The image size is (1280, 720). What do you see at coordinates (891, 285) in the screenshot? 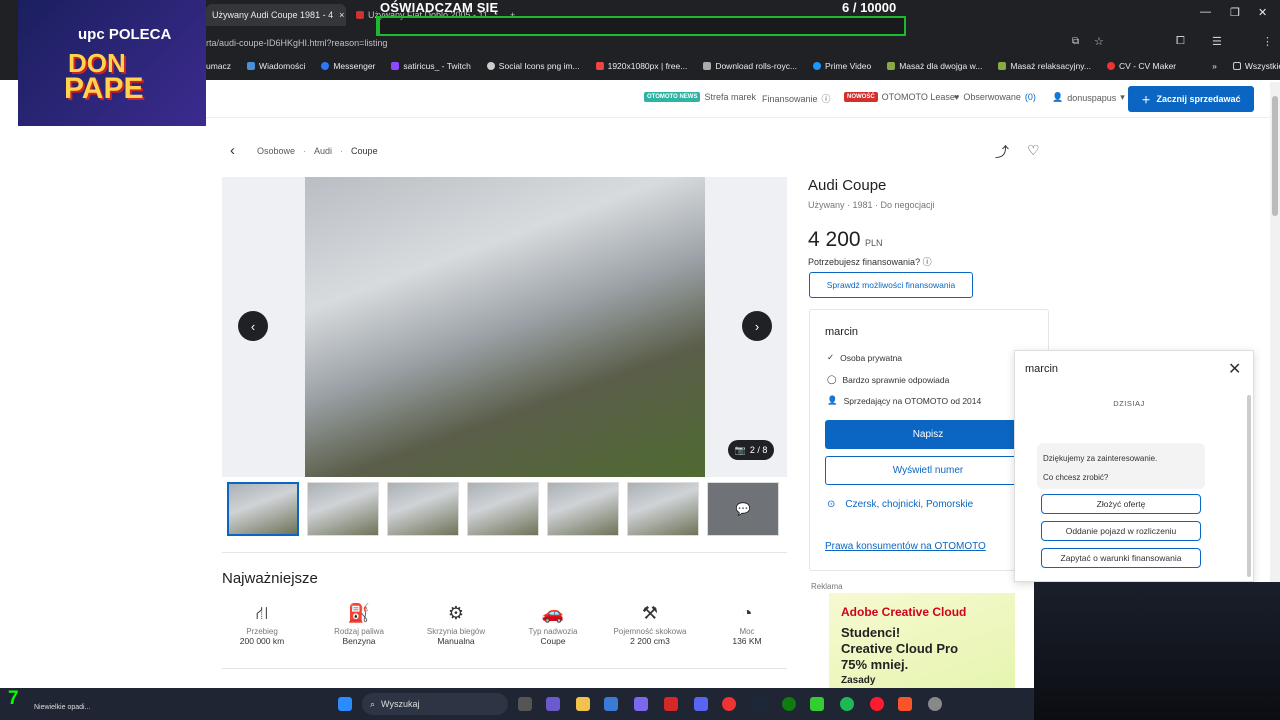
I see `check-financing-button: Sprawdź możliwości finansowania` at bounding box center [891, 285].